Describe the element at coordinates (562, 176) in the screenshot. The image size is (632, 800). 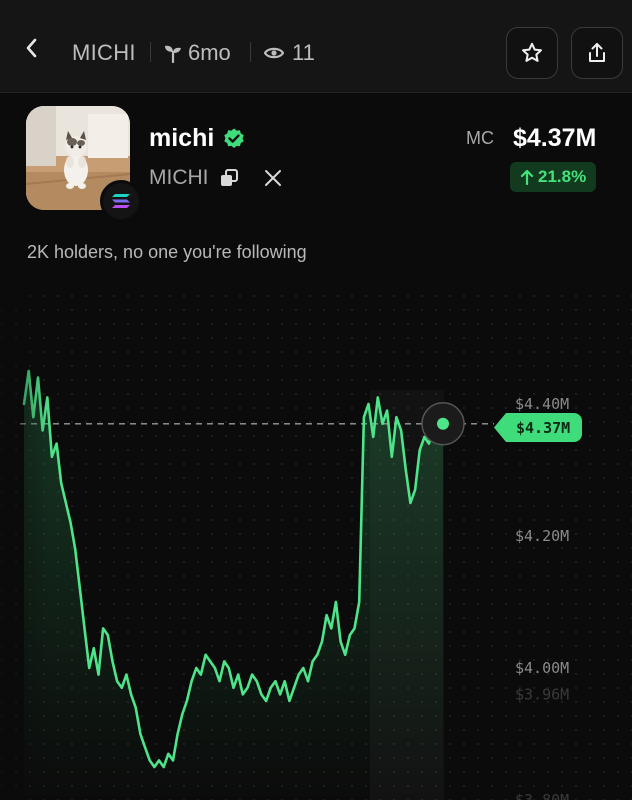
I see `price-change-value: 21.8%` at that location.